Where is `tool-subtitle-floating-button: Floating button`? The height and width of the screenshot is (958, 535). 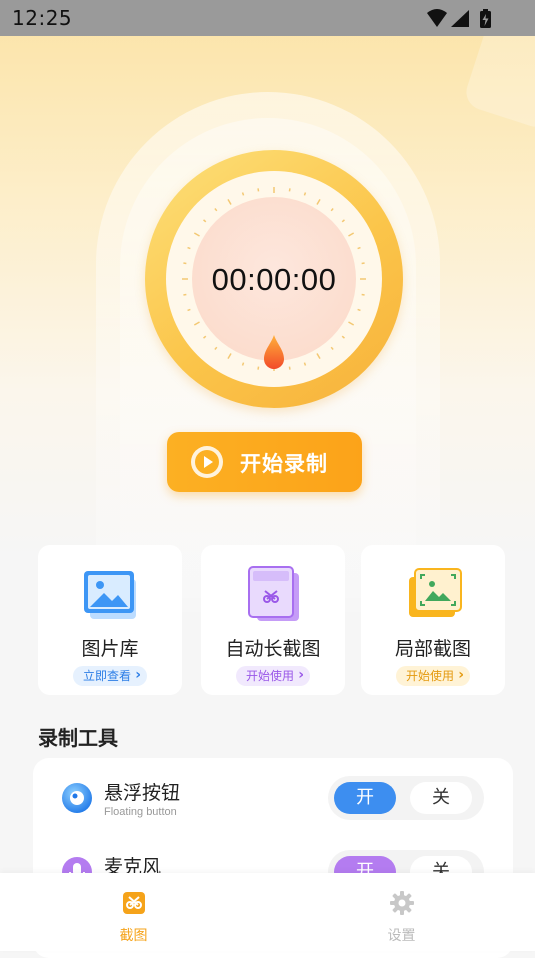
tool-subtitle-floating-button: Floating button is located at coordinates (140, 812).